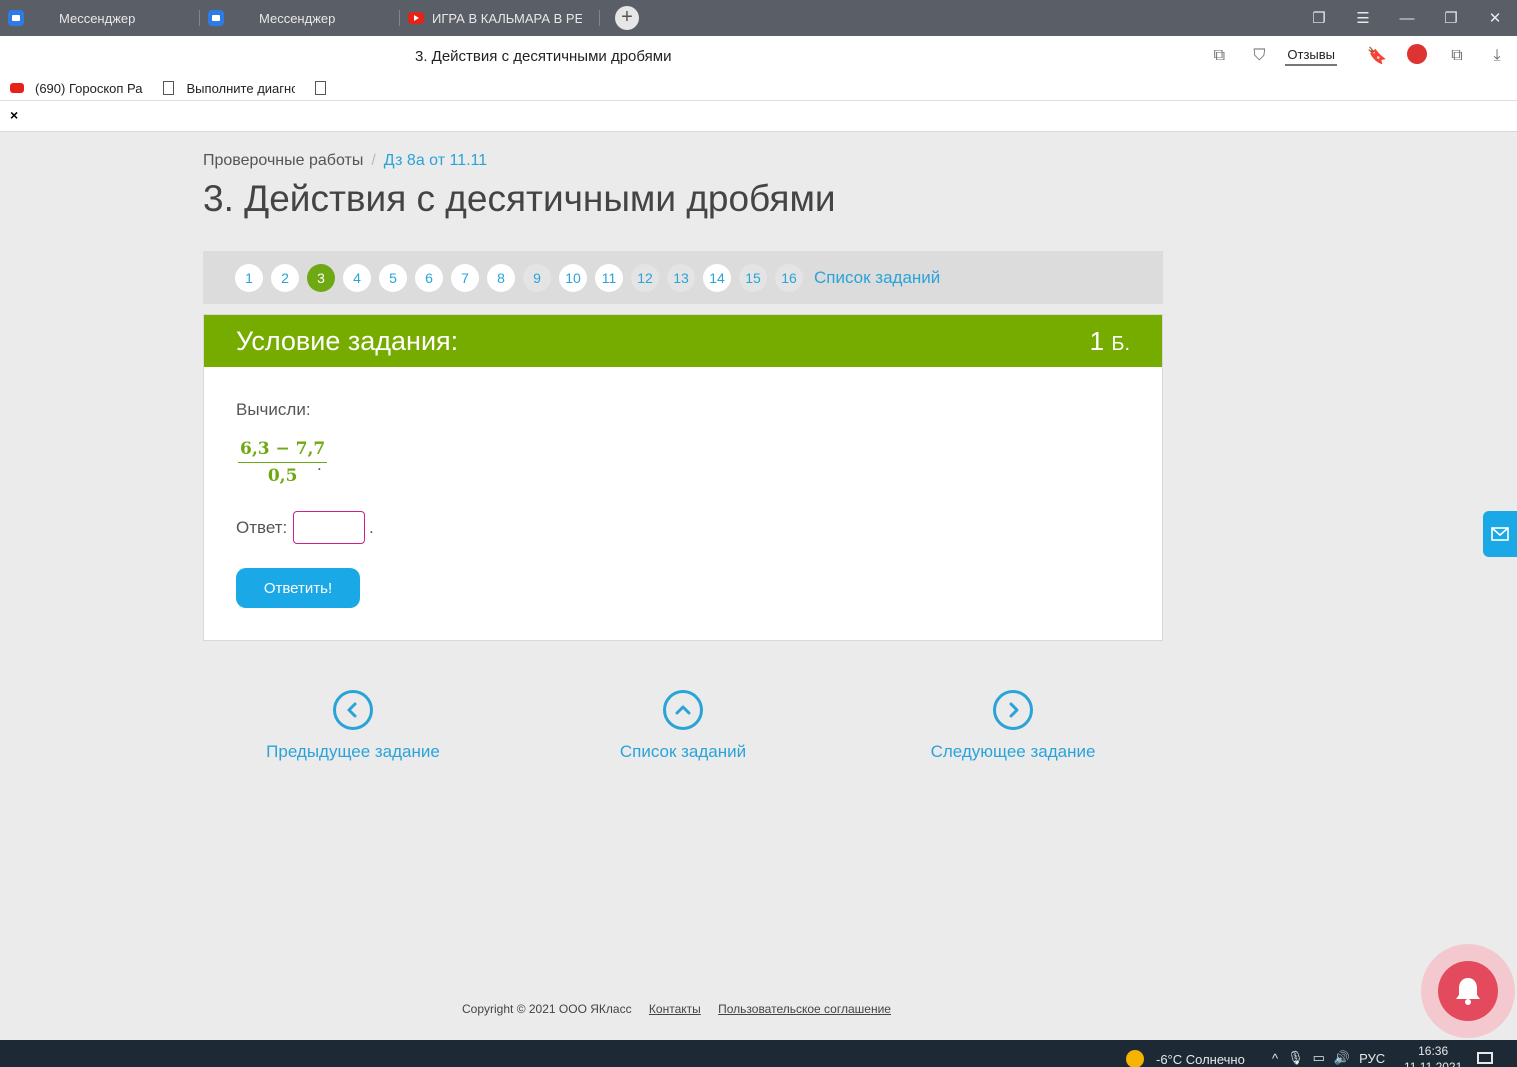 The image size is (1517, 1067). What do you see at coordinates (1500, 534) in the screenshot?
I see `feedback-mail-tab` at bounding box center [1500, 534].